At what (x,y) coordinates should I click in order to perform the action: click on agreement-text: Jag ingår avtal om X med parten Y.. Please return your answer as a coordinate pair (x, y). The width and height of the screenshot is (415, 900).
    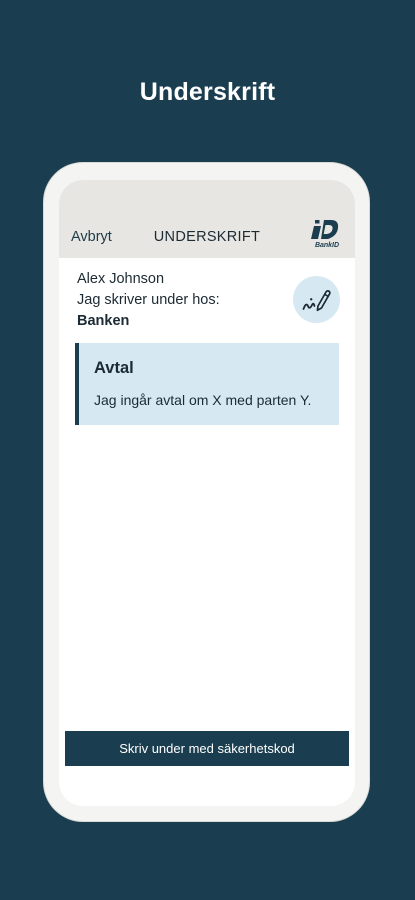
    Looking at the image, I should click on (203, 400).